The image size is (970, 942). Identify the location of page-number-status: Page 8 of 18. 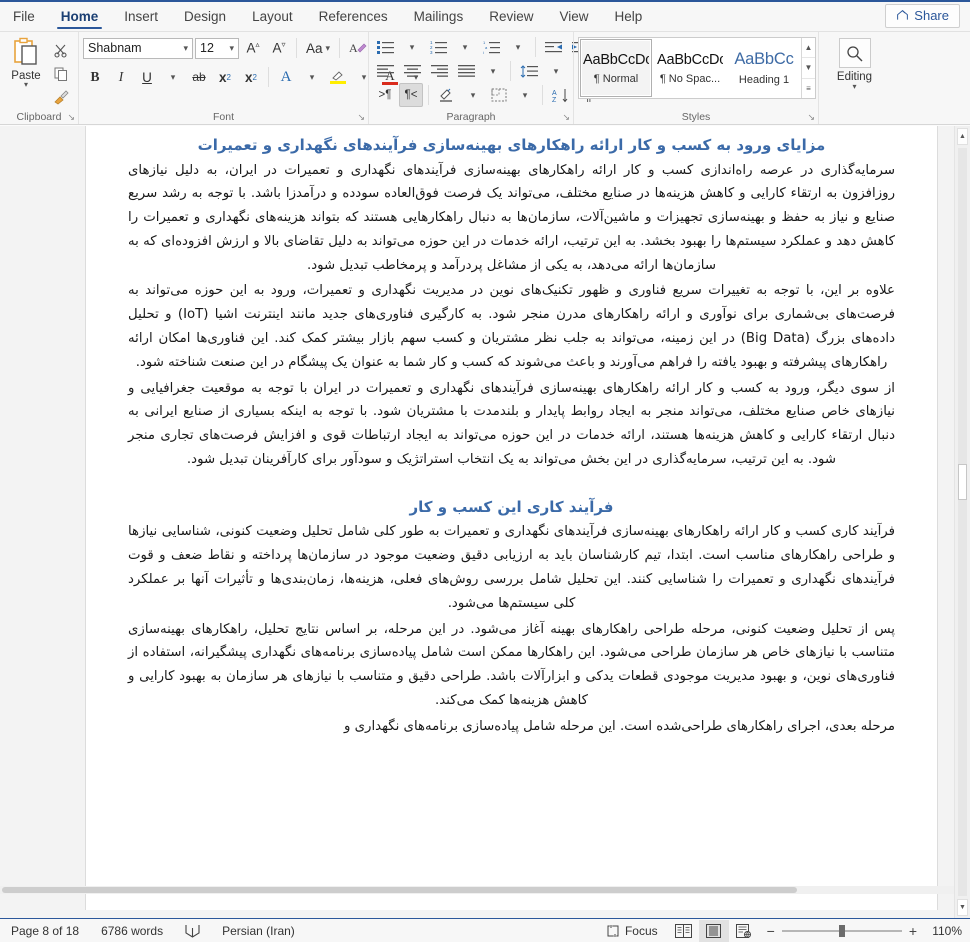
(45, 930).